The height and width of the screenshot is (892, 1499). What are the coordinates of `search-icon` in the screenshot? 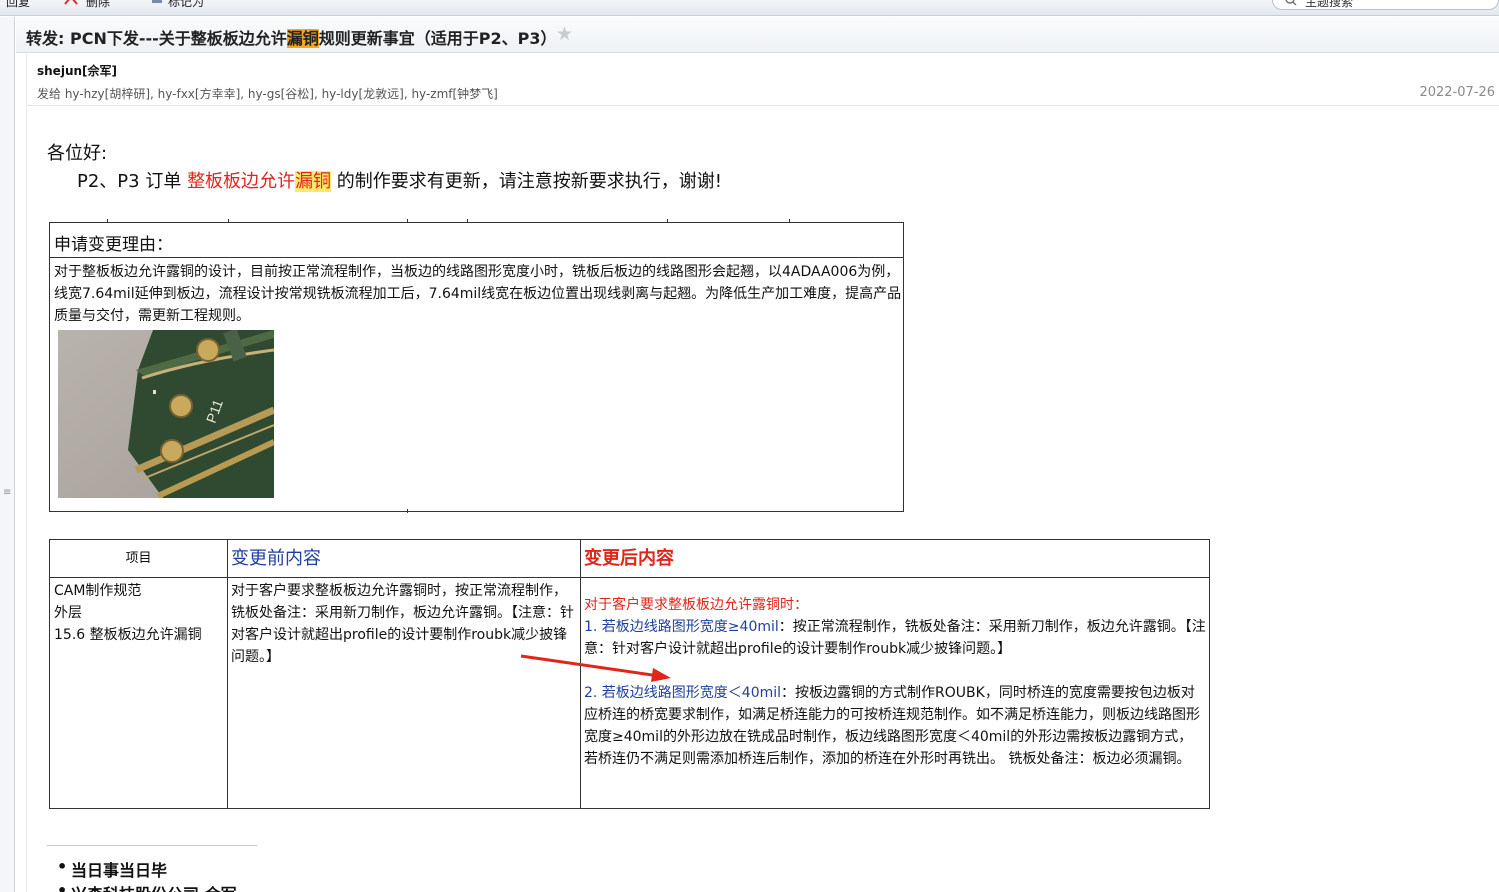 It's located at (1291, 3).